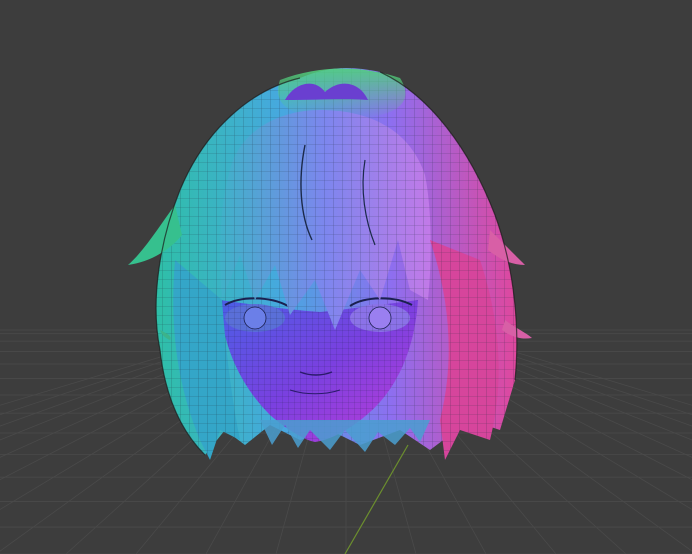  Describe the element at coordinates (376, 499) in the screenshot. I see `y-axis-line` at that location.